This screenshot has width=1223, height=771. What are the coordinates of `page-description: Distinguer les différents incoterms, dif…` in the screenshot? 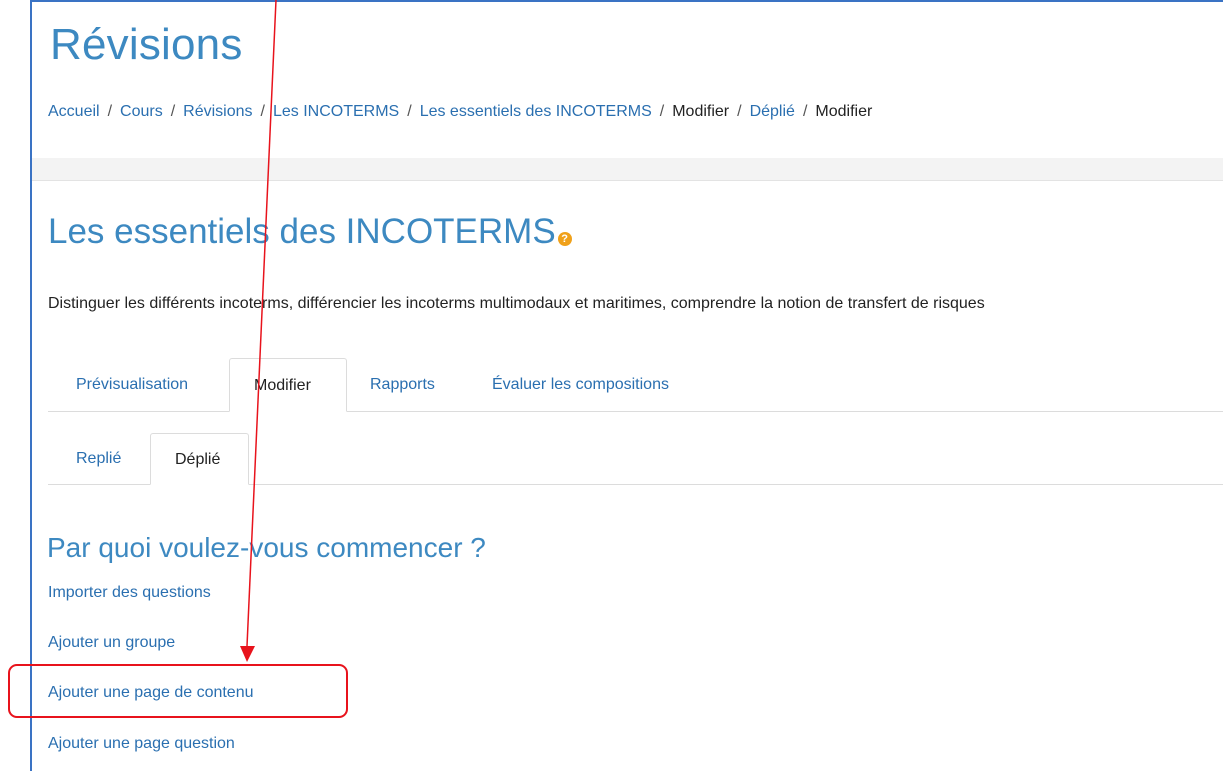 It's located at (516, 303).